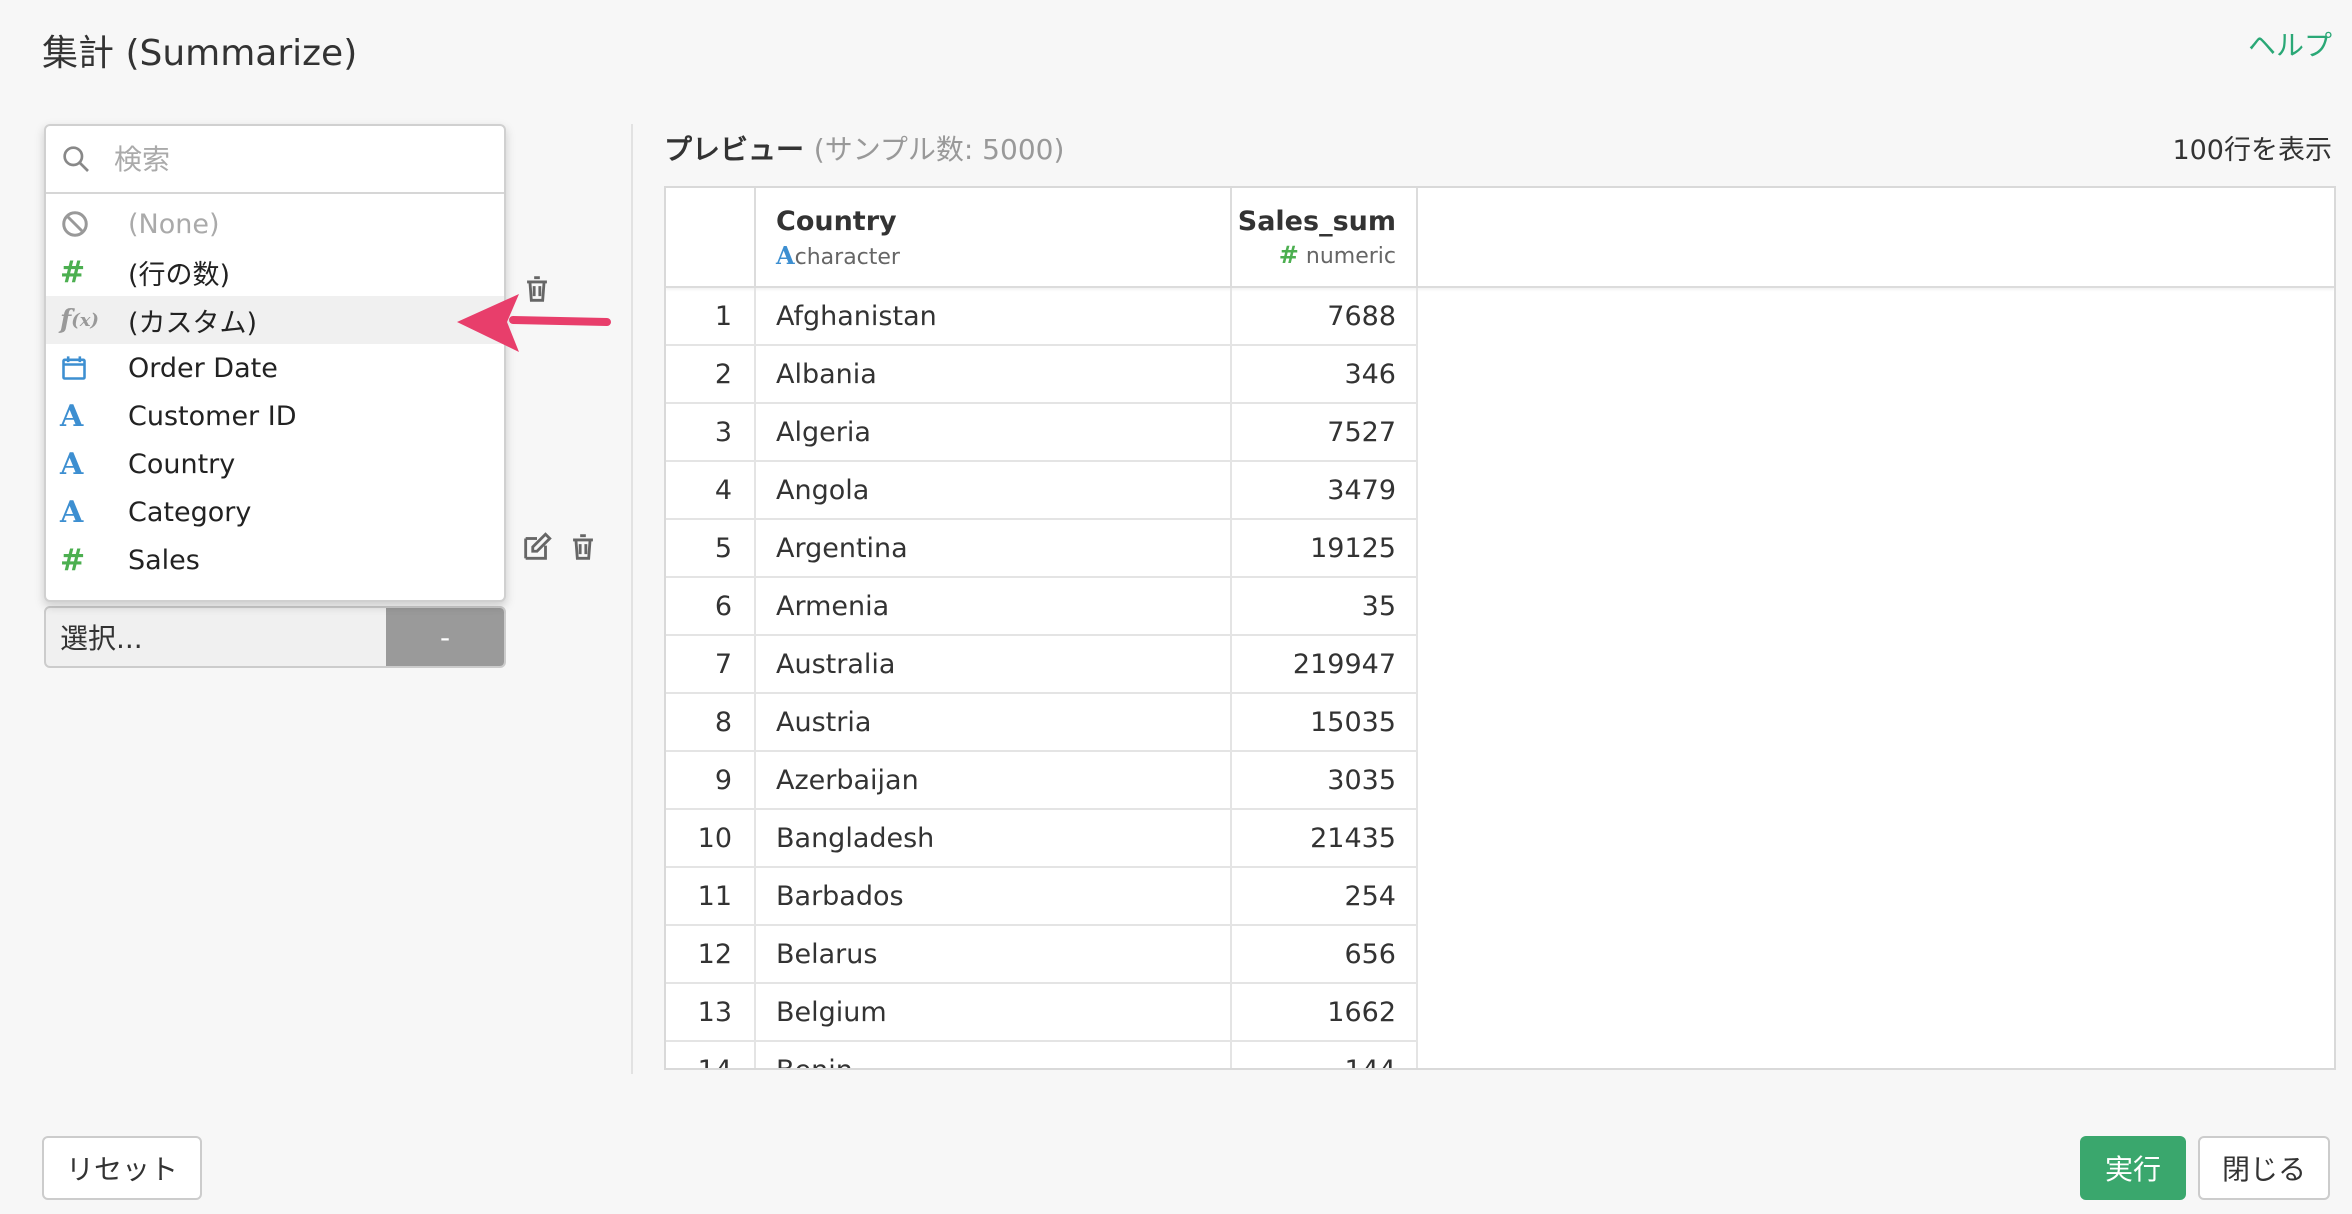 The height and width of the screenshot is (1214, 2352). I want to click on row-index: 12, so click(711, 954).